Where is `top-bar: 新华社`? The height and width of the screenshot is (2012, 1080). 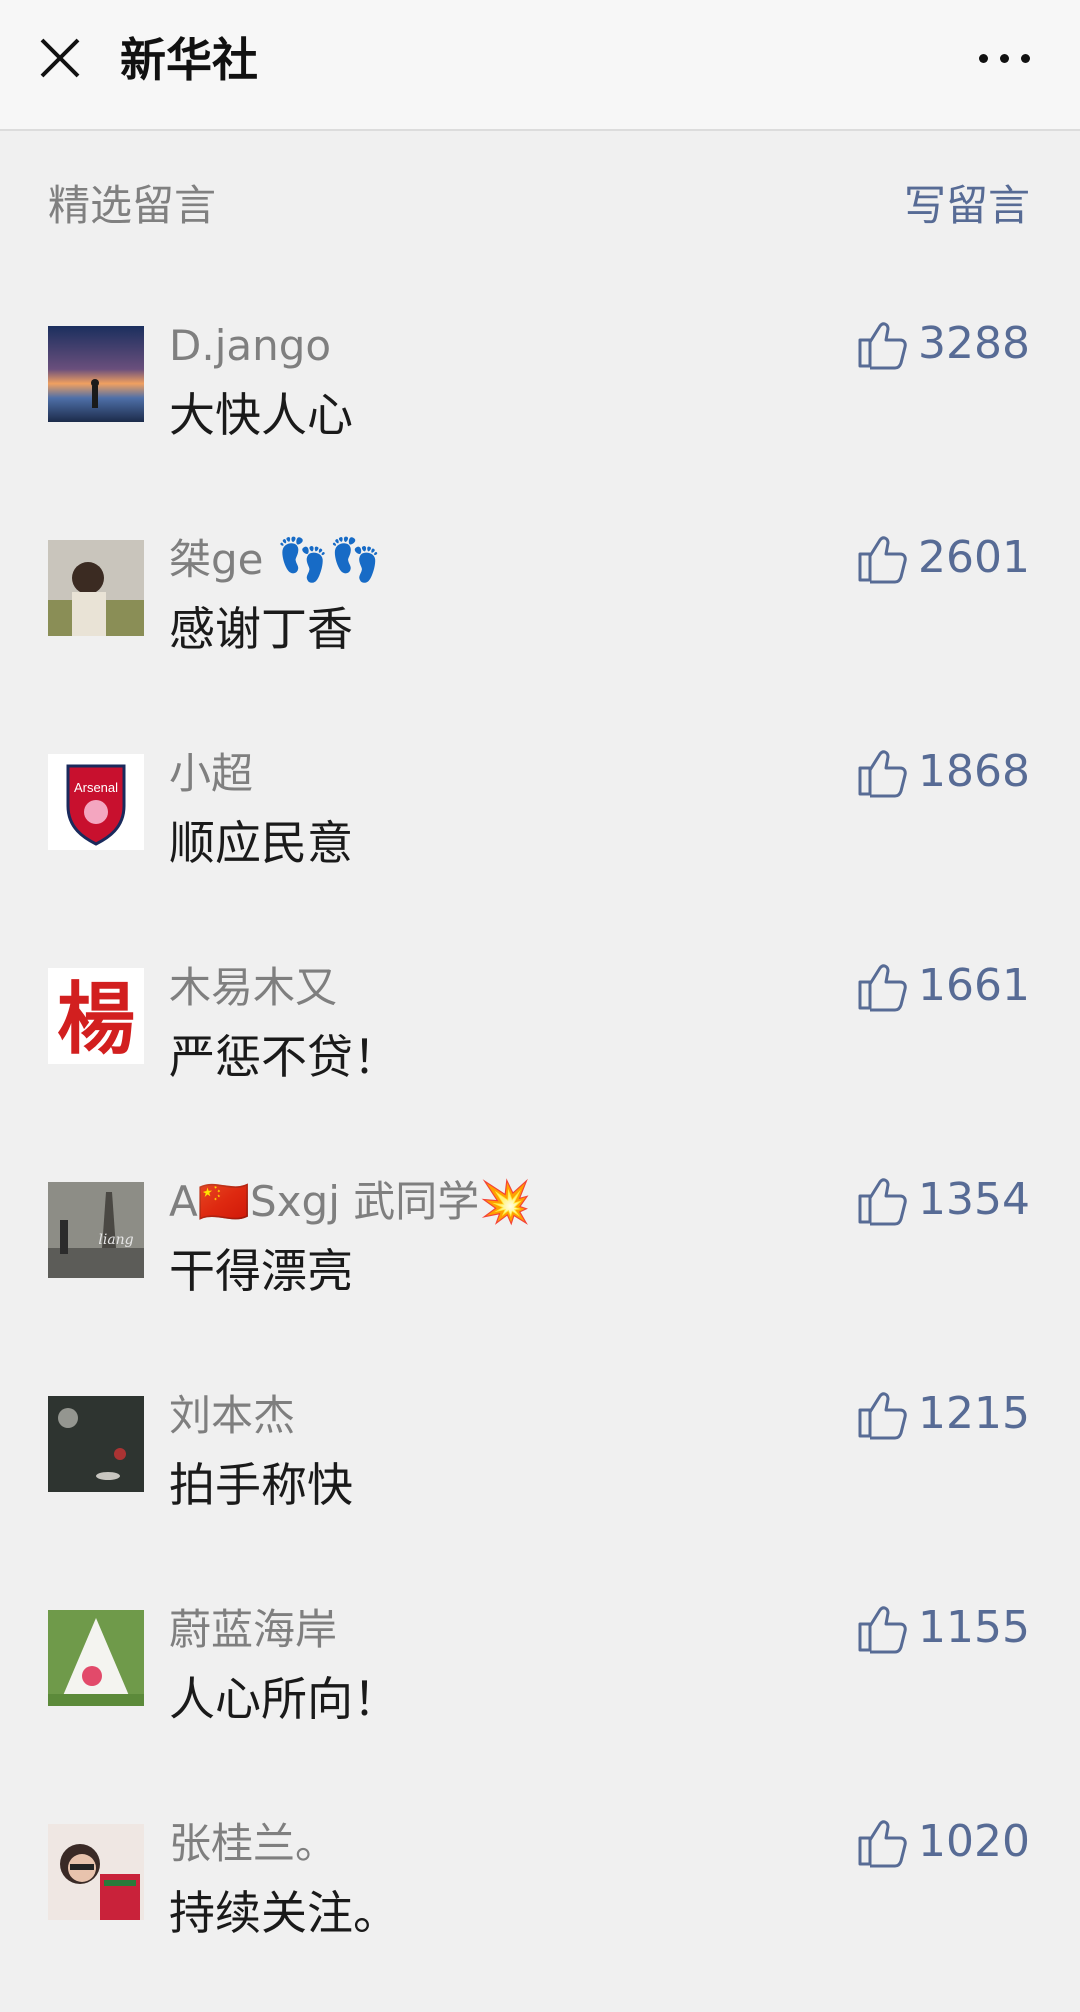 top-bar: 新华社 is located at coordinates (540, 65).